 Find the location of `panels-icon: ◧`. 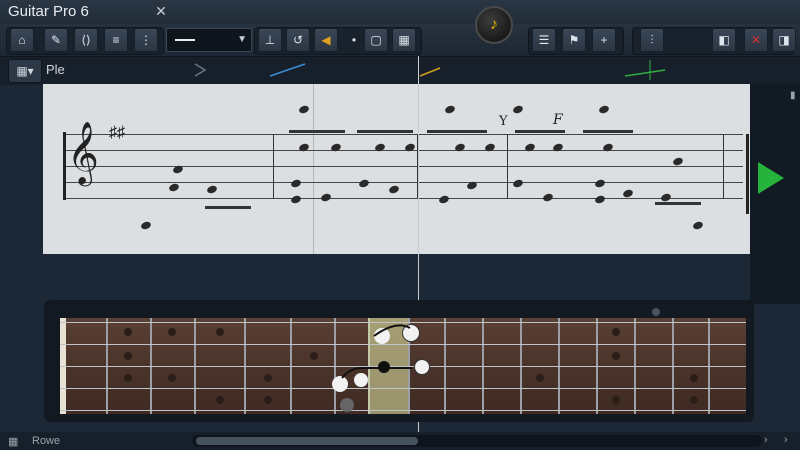

panels-icon: ◧ is located at coordinates (724, 40).